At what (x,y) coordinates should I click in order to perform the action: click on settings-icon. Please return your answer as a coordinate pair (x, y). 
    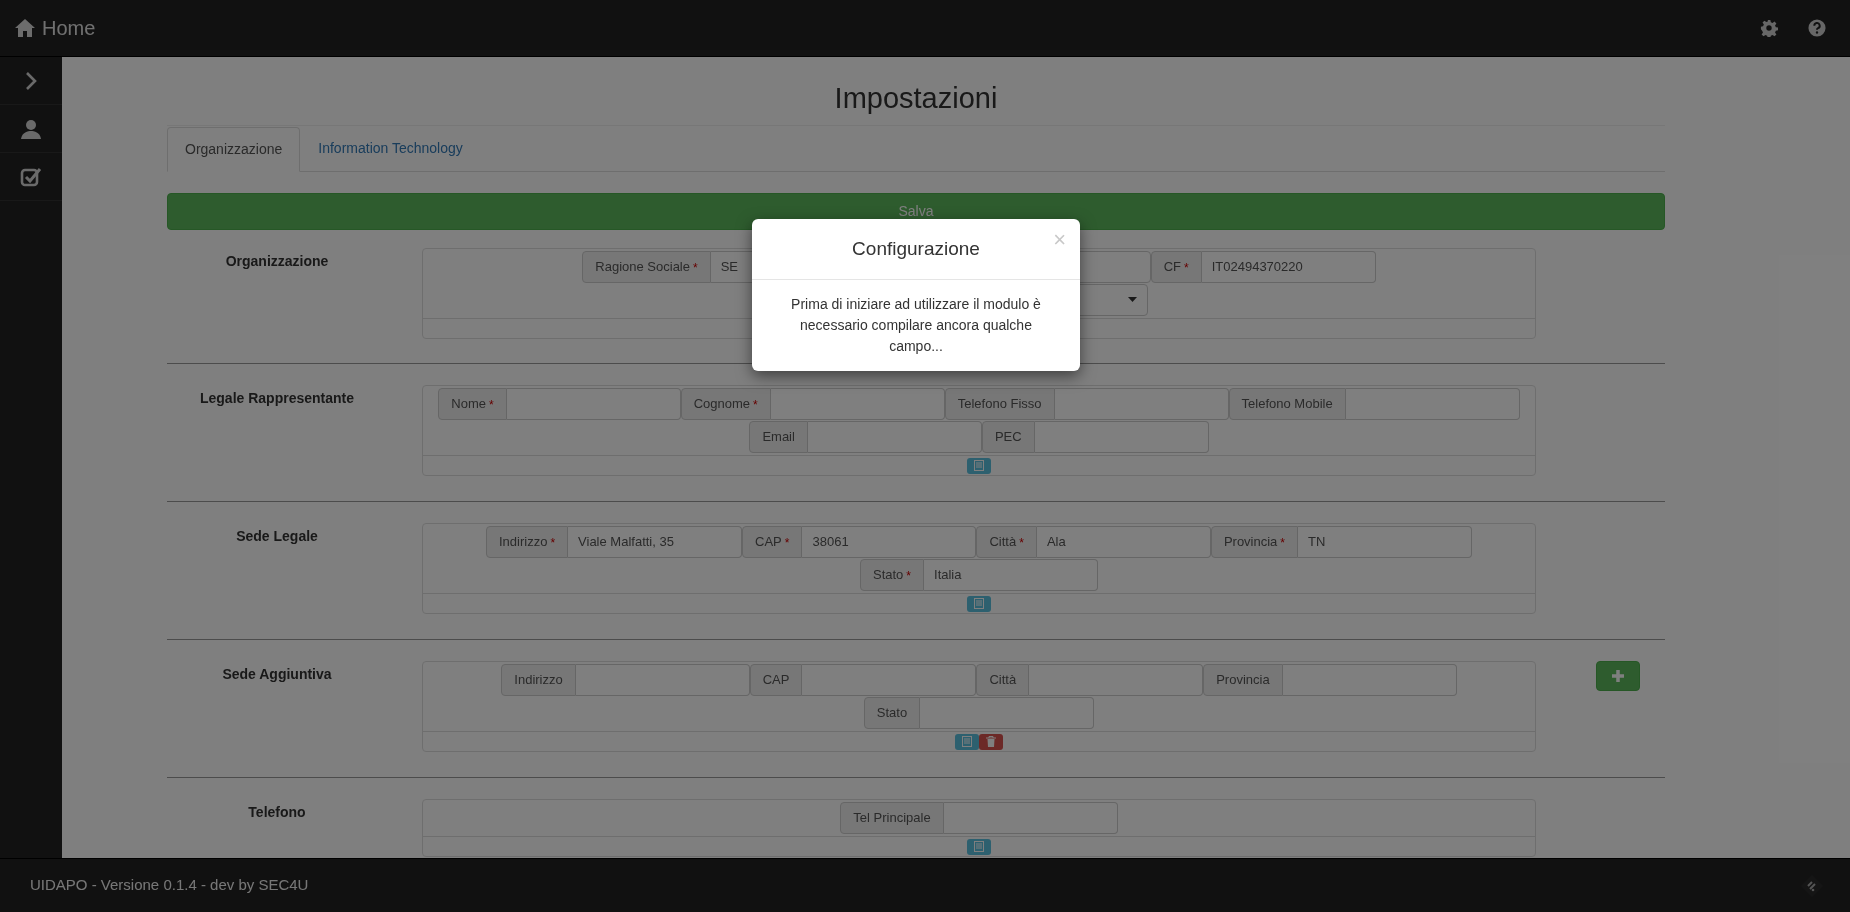
    Looking at the image, I should click on (1769, 28).